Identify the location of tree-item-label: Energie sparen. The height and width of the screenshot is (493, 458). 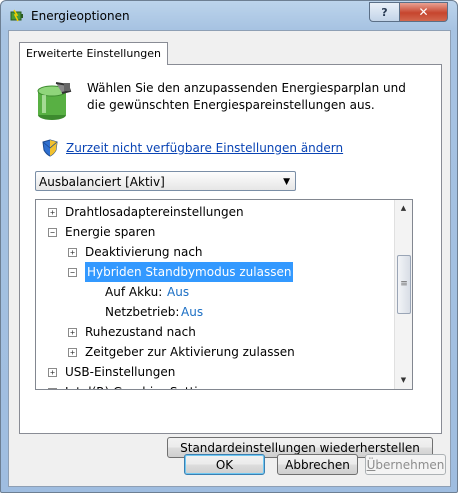
(110, 232).